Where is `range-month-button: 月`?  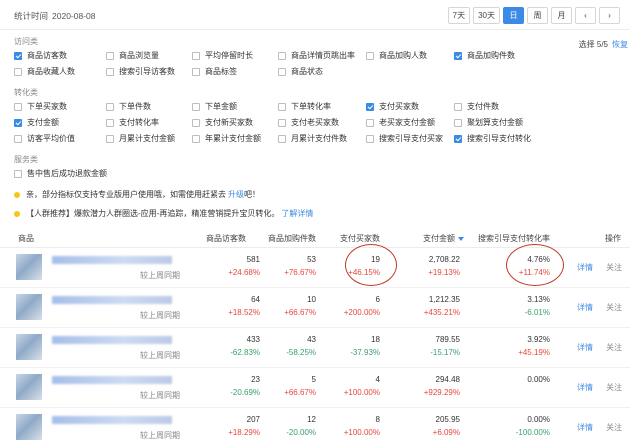
range-month-button: 月 is located at coordinates (561, 15).